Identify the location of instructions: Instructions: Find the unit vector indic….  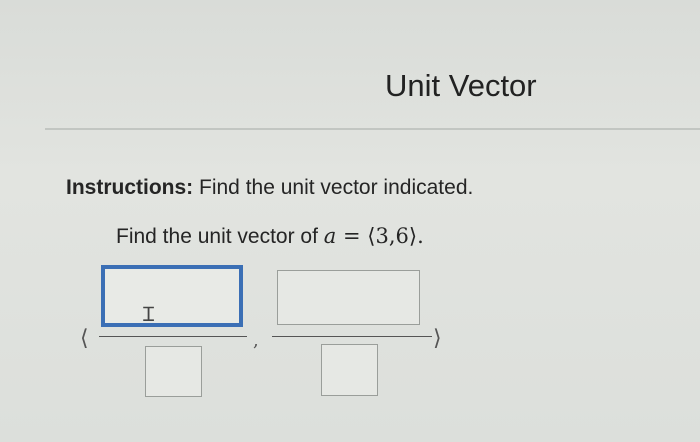
(269, 188).